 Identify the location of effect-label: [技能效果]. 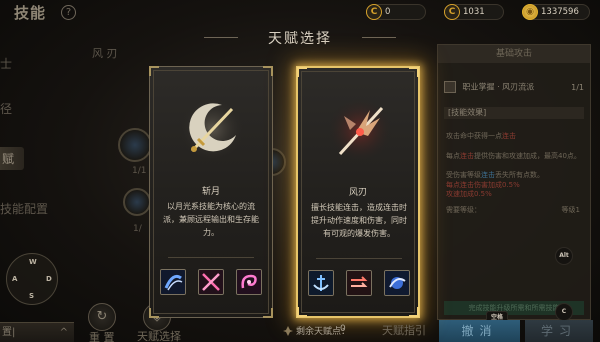
(514, 113).